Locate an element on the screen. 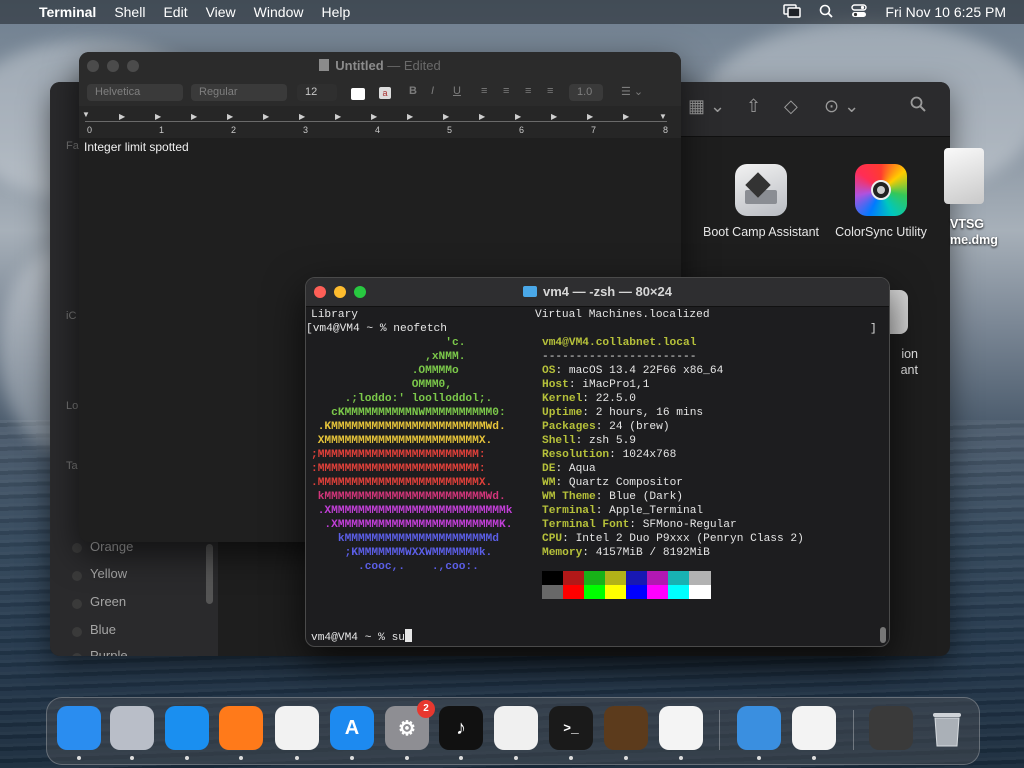 This screenshot has width=1024, height=768. align-center-icon: ≡ is located at coordinates (506, 91).